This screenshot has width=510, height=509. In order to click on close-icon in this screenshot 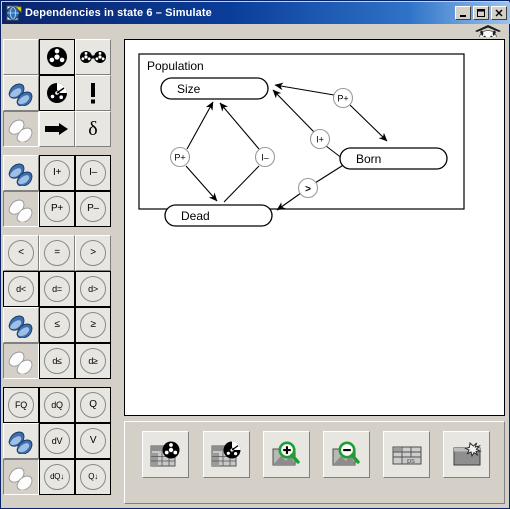, I will do `click(499, 13)`.